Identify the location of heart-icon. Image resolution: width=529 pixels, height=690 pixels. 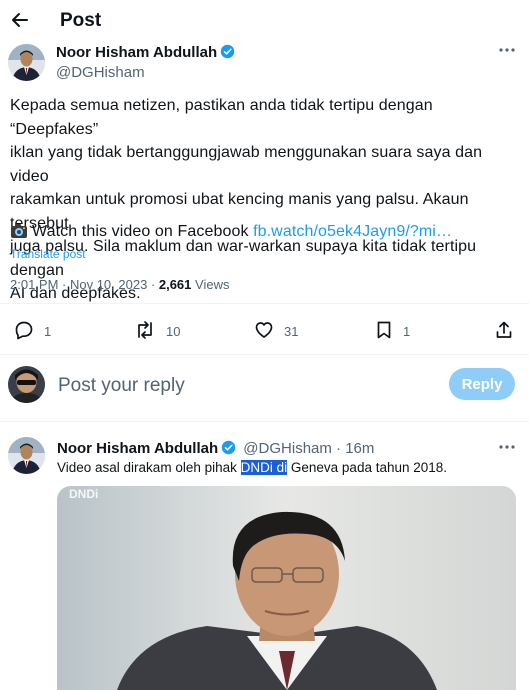
(264, 331).